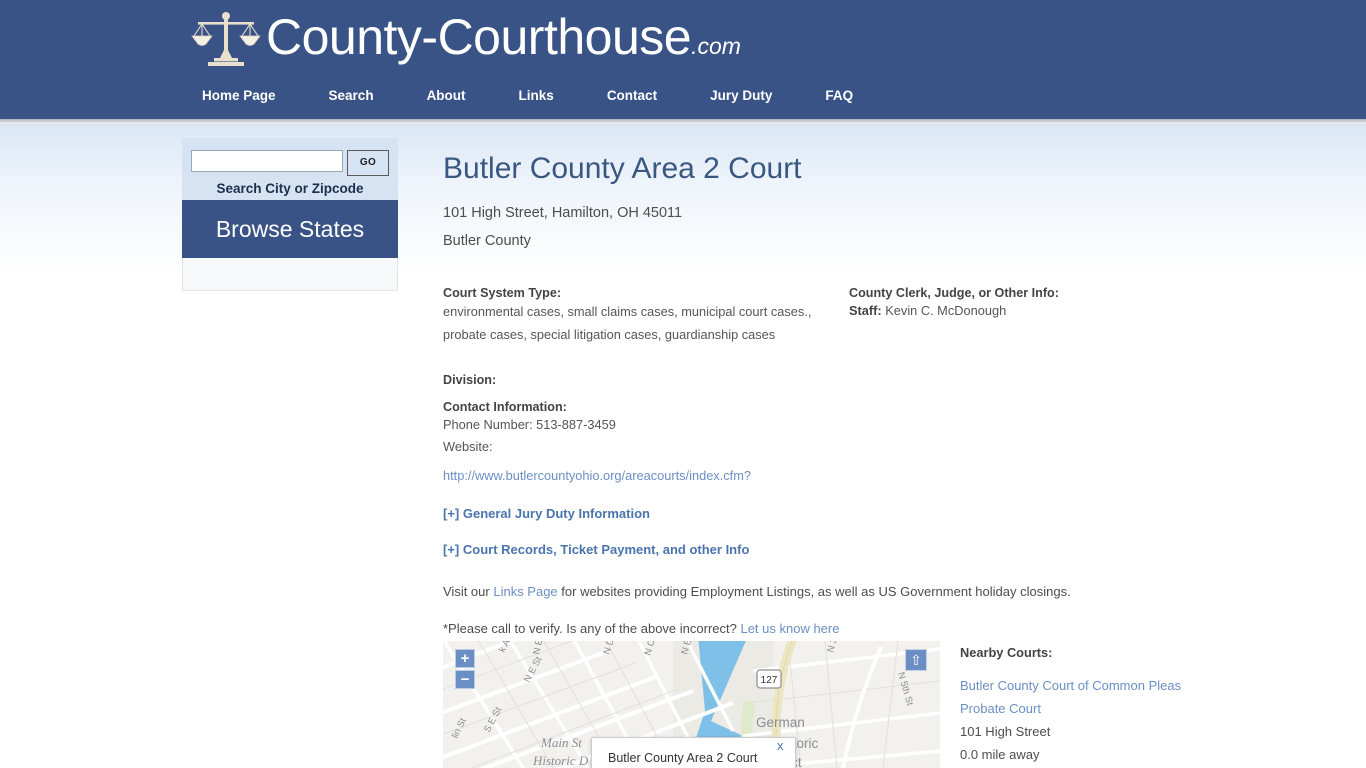 Image resolution: width=1366 pixels, height=768 pixels. Describe the element at coordinates (267, 161) in the screenshot. I see `search-input` at that location.